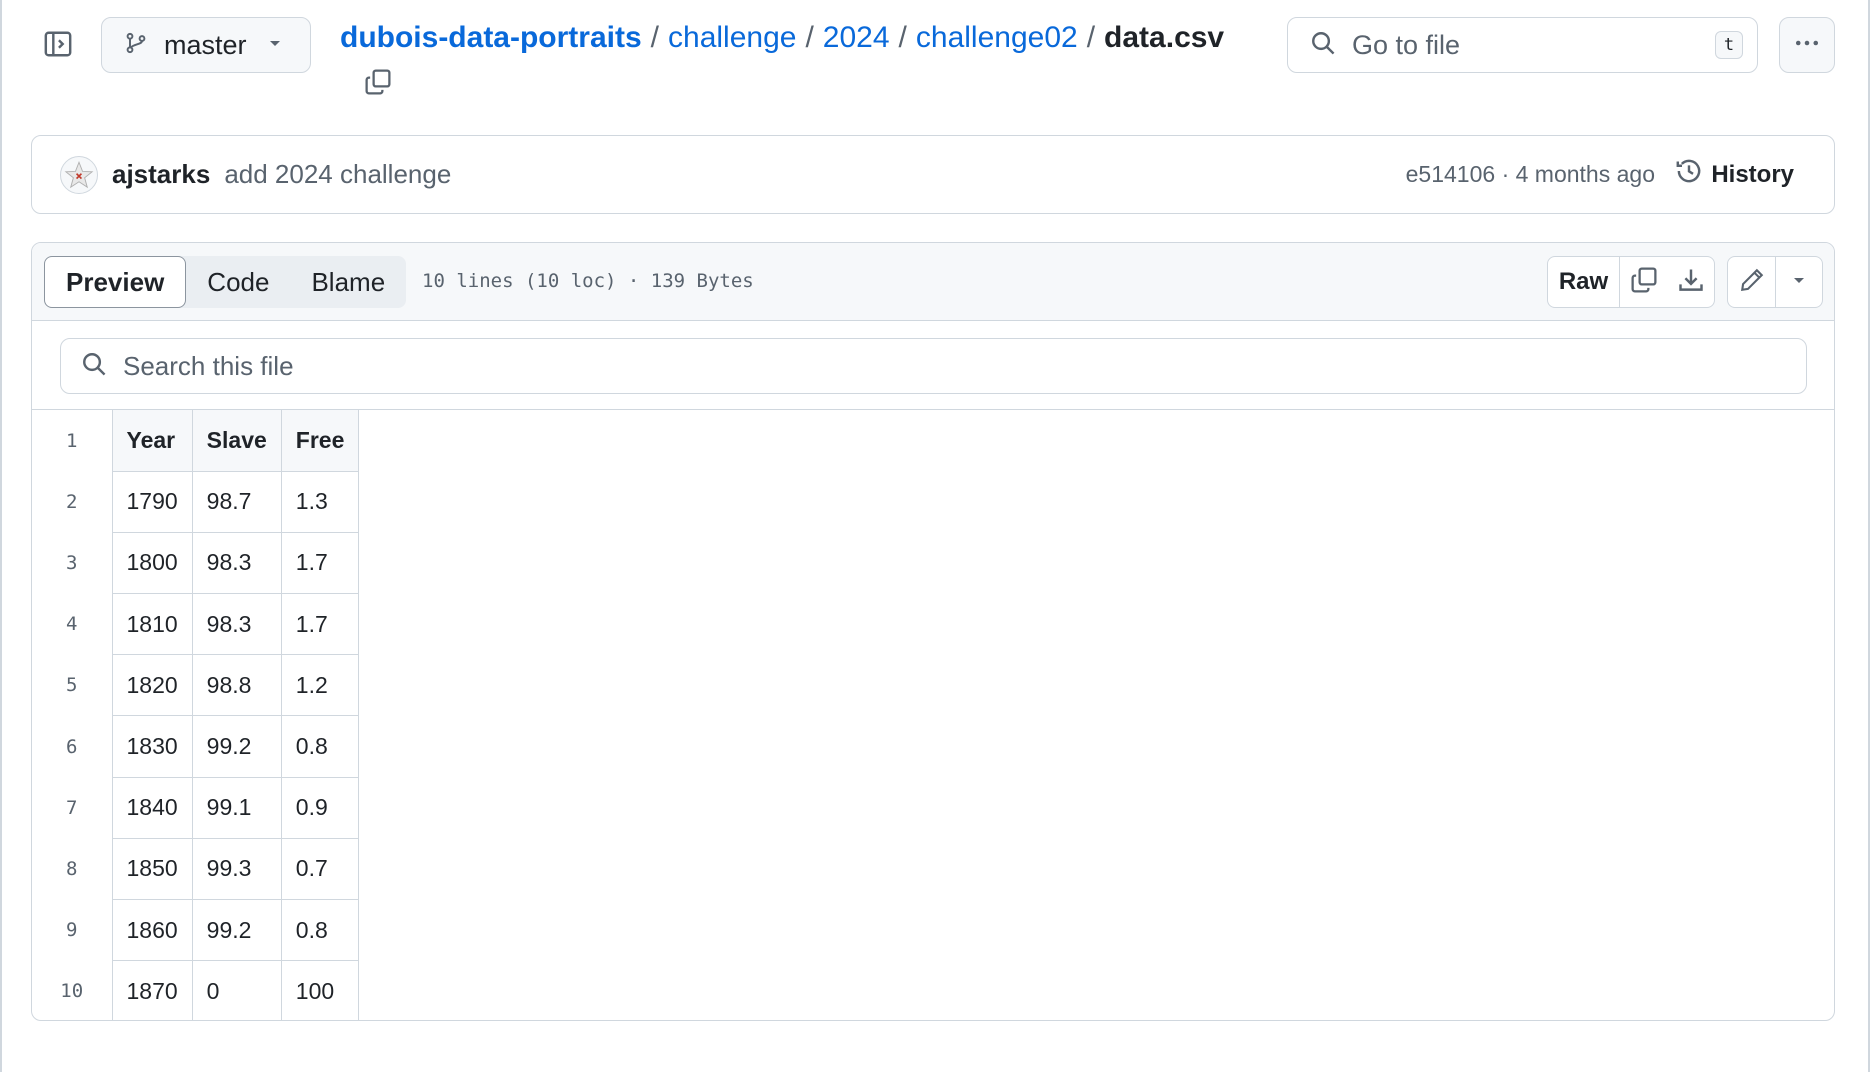  I want to click on line-number: 3, so click(72, 562).